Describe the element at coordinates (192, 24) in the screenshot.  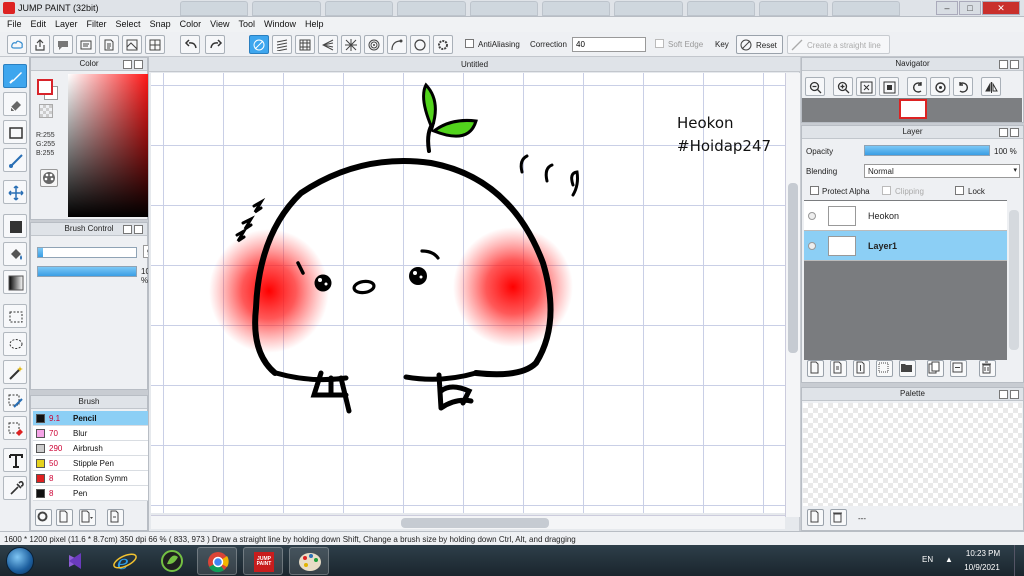
I see `menu-color: Color` at that location.